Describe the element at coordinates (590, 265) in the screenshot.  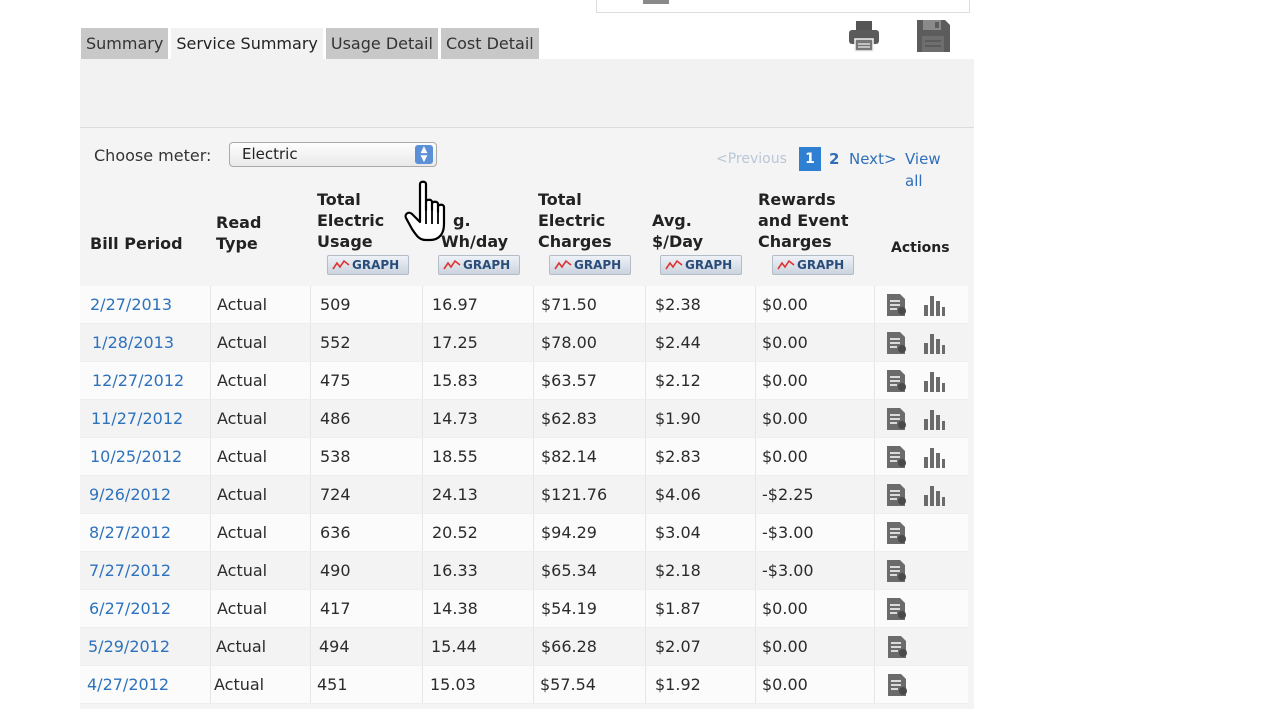
I see `graph-button-charges: GRAPH` at that location.